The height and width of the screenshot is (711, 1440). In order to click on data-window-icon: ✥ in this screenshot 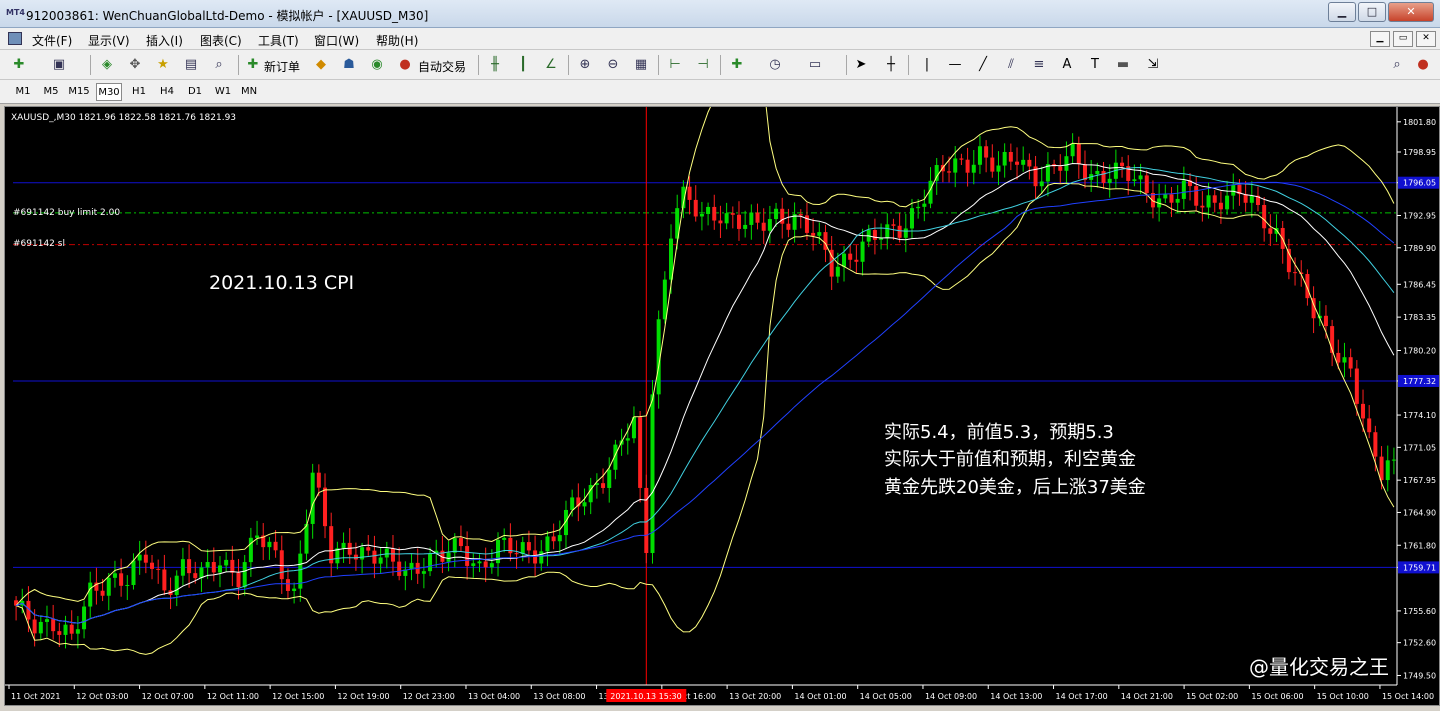, I will do `click(135, 65)`.